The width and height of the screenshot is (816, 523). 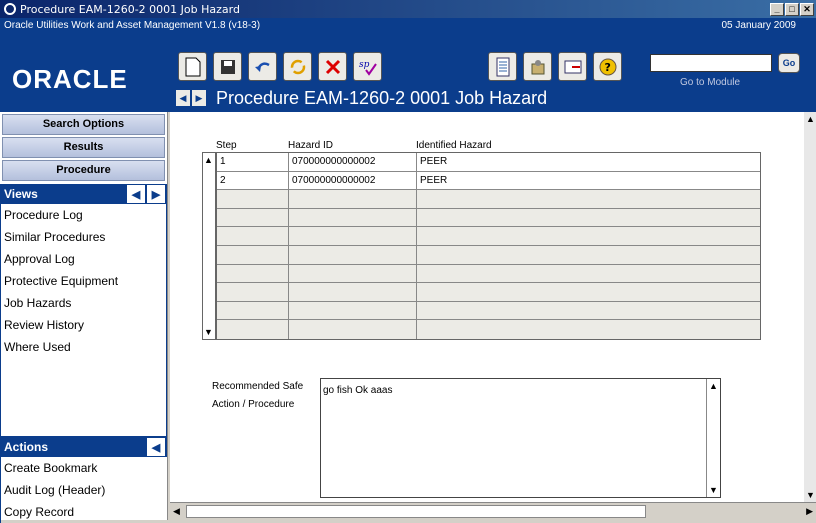 I want to click on toolbar: sp ?, so click(x=403, y=66).